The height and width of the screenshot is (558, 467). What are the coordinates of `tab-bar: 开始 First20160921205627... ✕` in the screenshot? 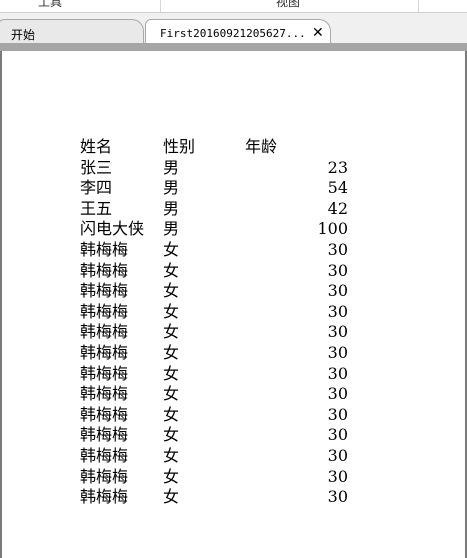 It's located at (233, 29).